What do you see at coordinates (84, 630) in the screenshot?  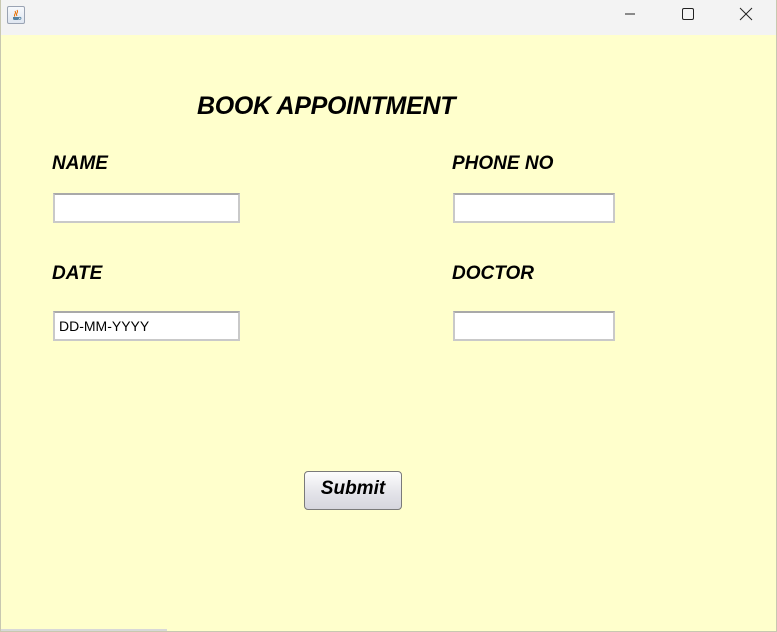 I see `bottom-edge` at bounding box center [84, 630].